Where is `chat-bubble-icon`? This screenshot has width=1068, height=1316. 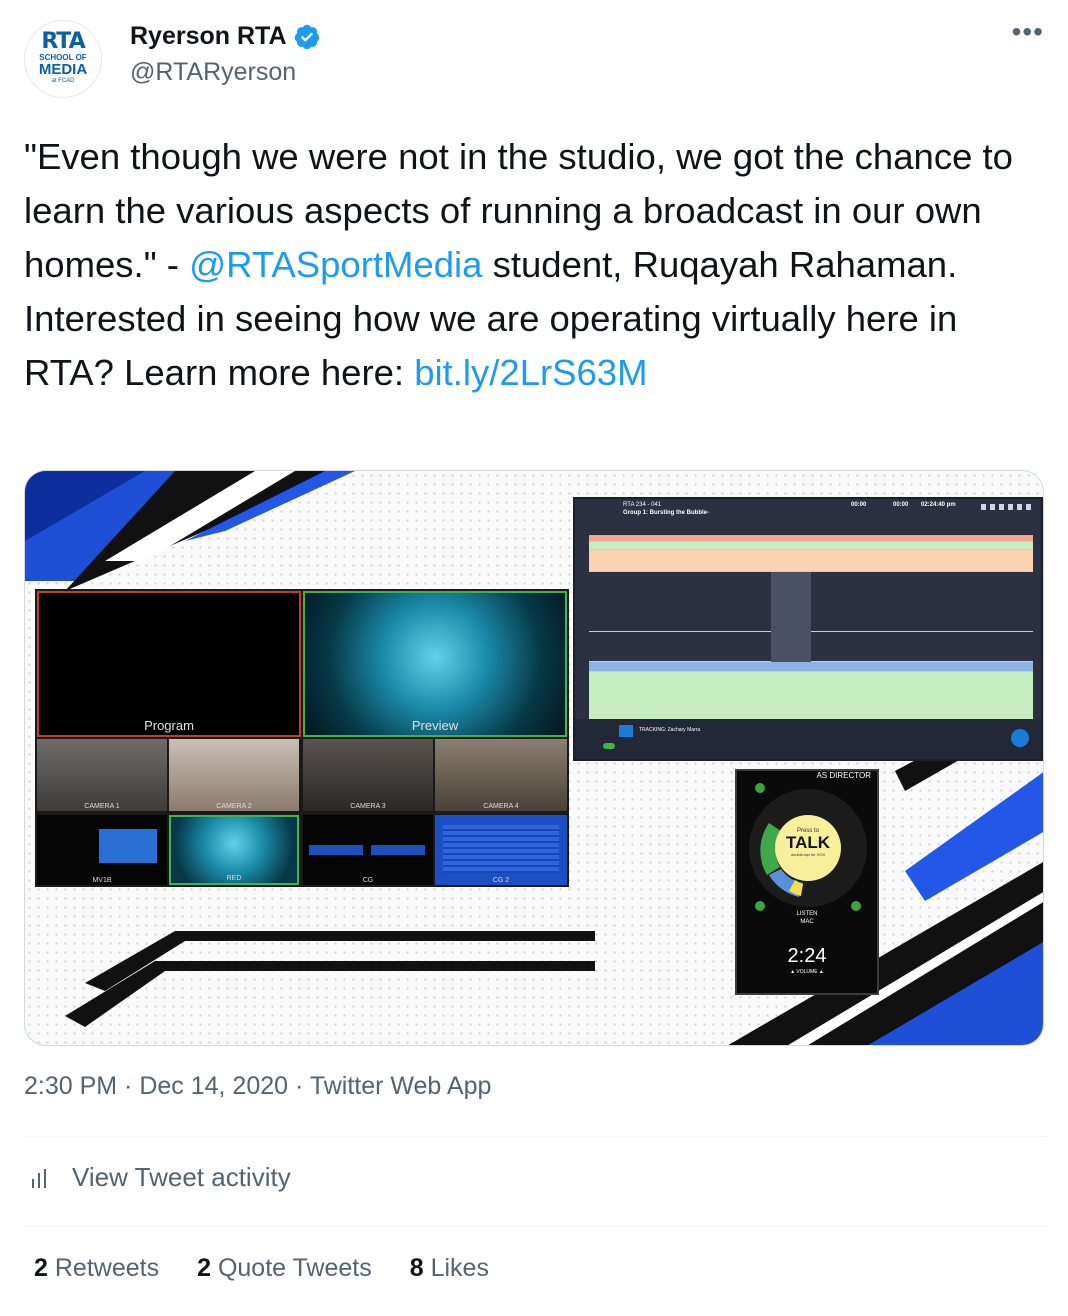
chat-bubble-icon is located at coordinates (1020, 738).